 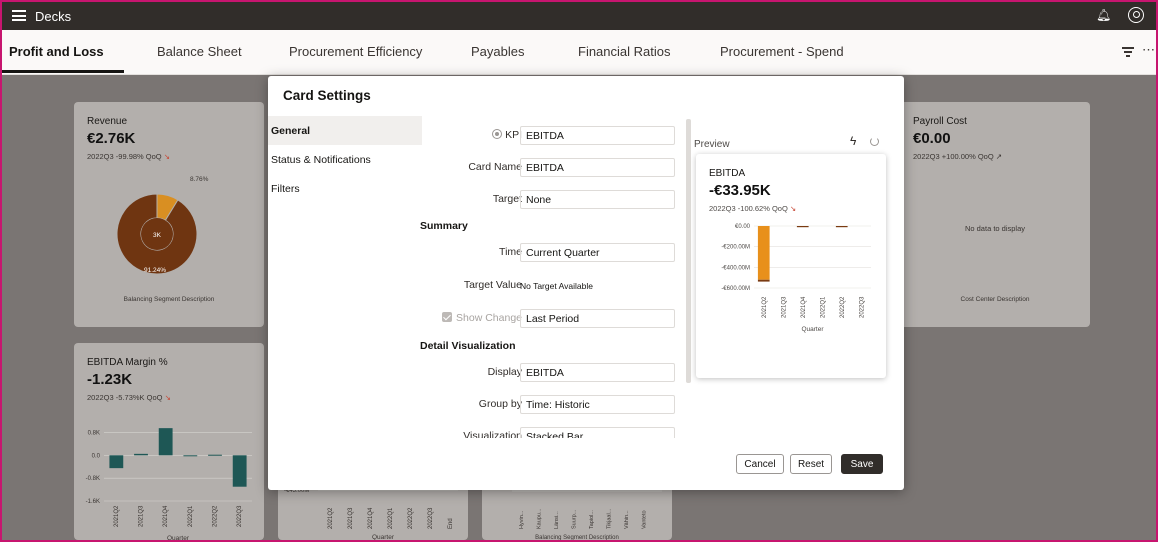 I want to click on x-axis-caption: Balancing Segment Description, so click(x=577, y=537).